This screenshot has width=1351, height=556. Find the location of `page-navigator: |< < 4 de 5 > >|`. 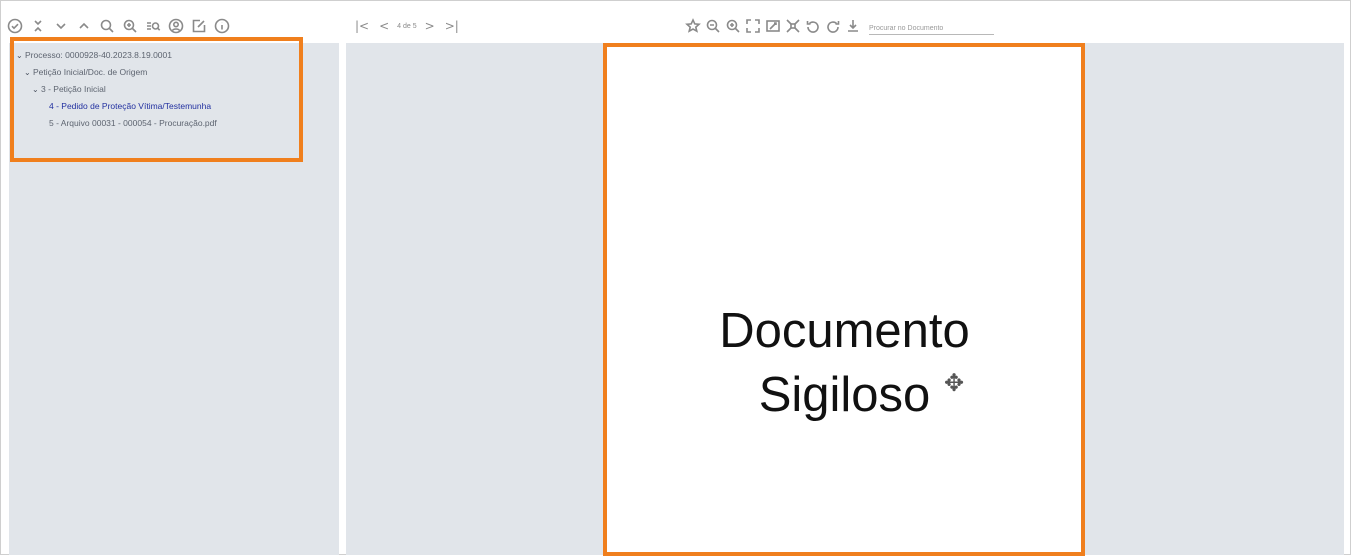

page-navigator: |< < 4 de 5 > >| is located at coordinates (407, 26).